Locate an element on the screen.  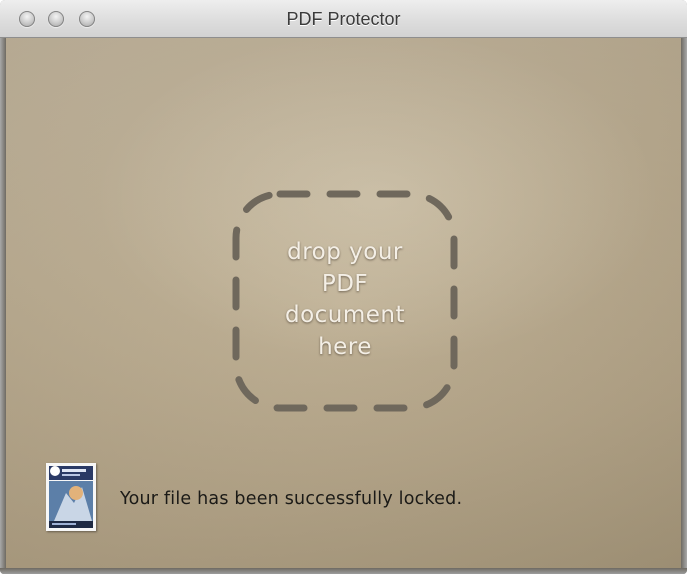
pdf-thumbnail-icon is located at coordinates (71, 497).